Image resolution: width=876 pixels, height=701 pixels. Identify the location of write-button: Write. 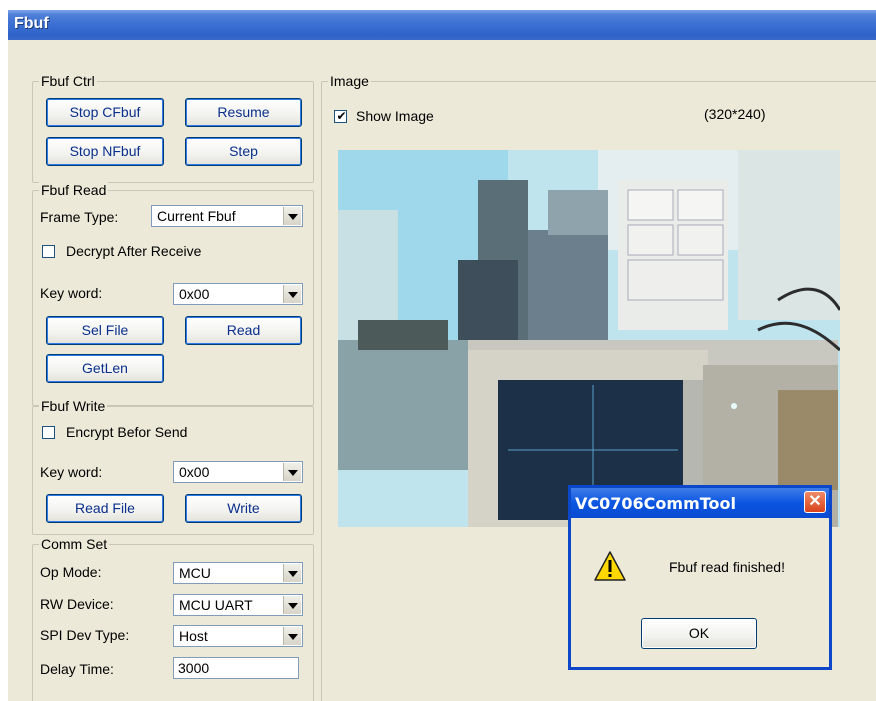
(243, 508).